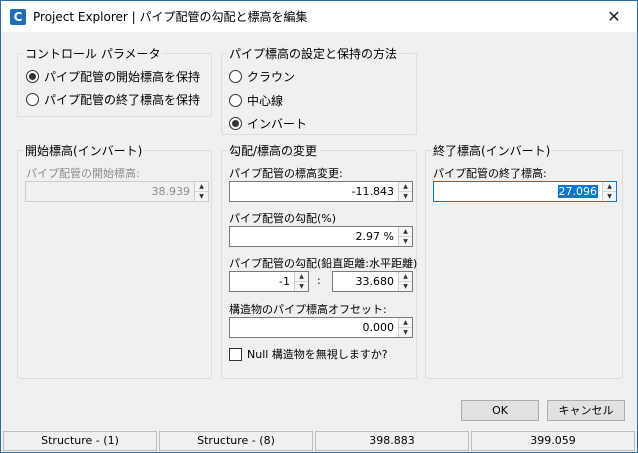  What do you see at coordinates (236, 441) in the screenshot?
I see `status-end-structure: Structure - (8)` at bounding box center [236, 441].